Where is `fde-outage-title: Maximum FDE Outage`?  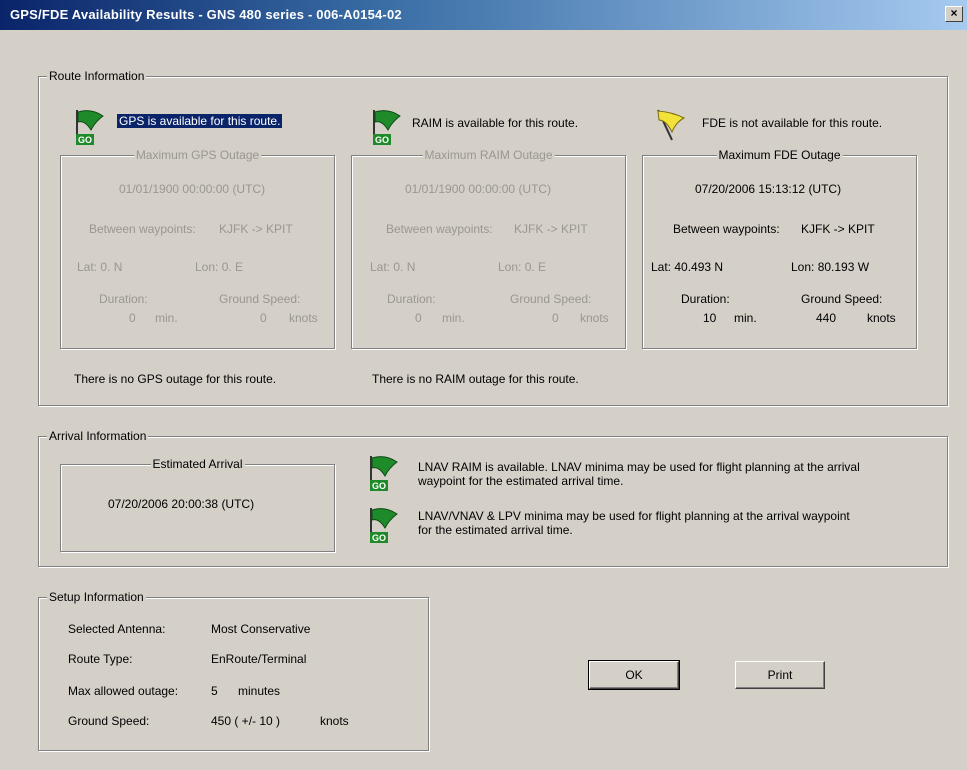
fde-outage-title: Maximum FDE Outage is located at coordinates (779, 155).